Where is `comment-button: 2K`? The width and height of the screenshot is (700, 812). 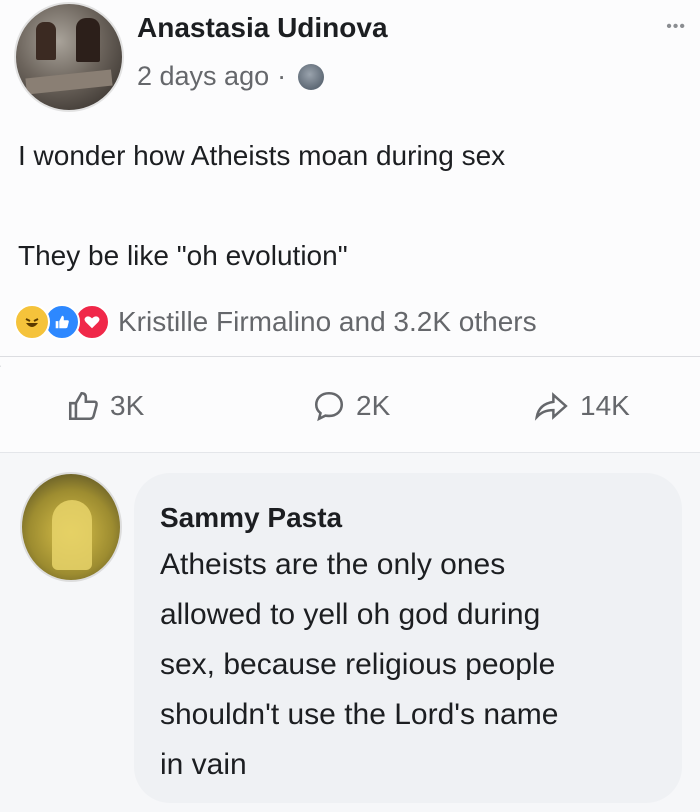 comment-button: 2K is located at coordinates (351, 406).